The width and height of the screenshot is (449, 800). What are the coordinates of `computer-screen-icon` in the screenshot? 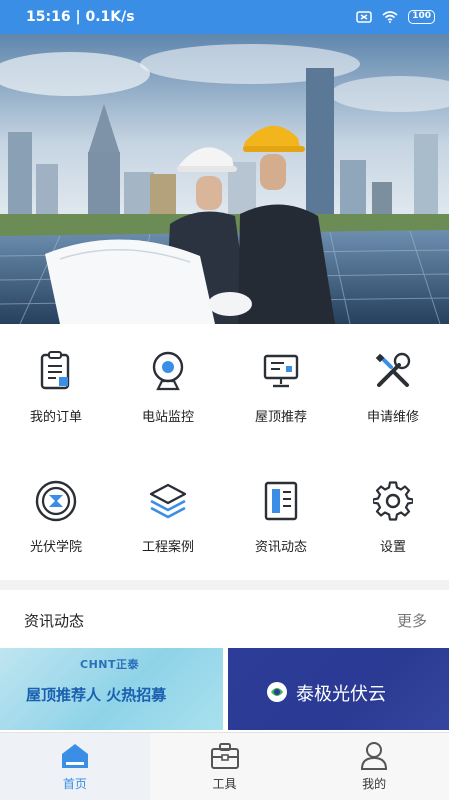 It's located at (281, 371).